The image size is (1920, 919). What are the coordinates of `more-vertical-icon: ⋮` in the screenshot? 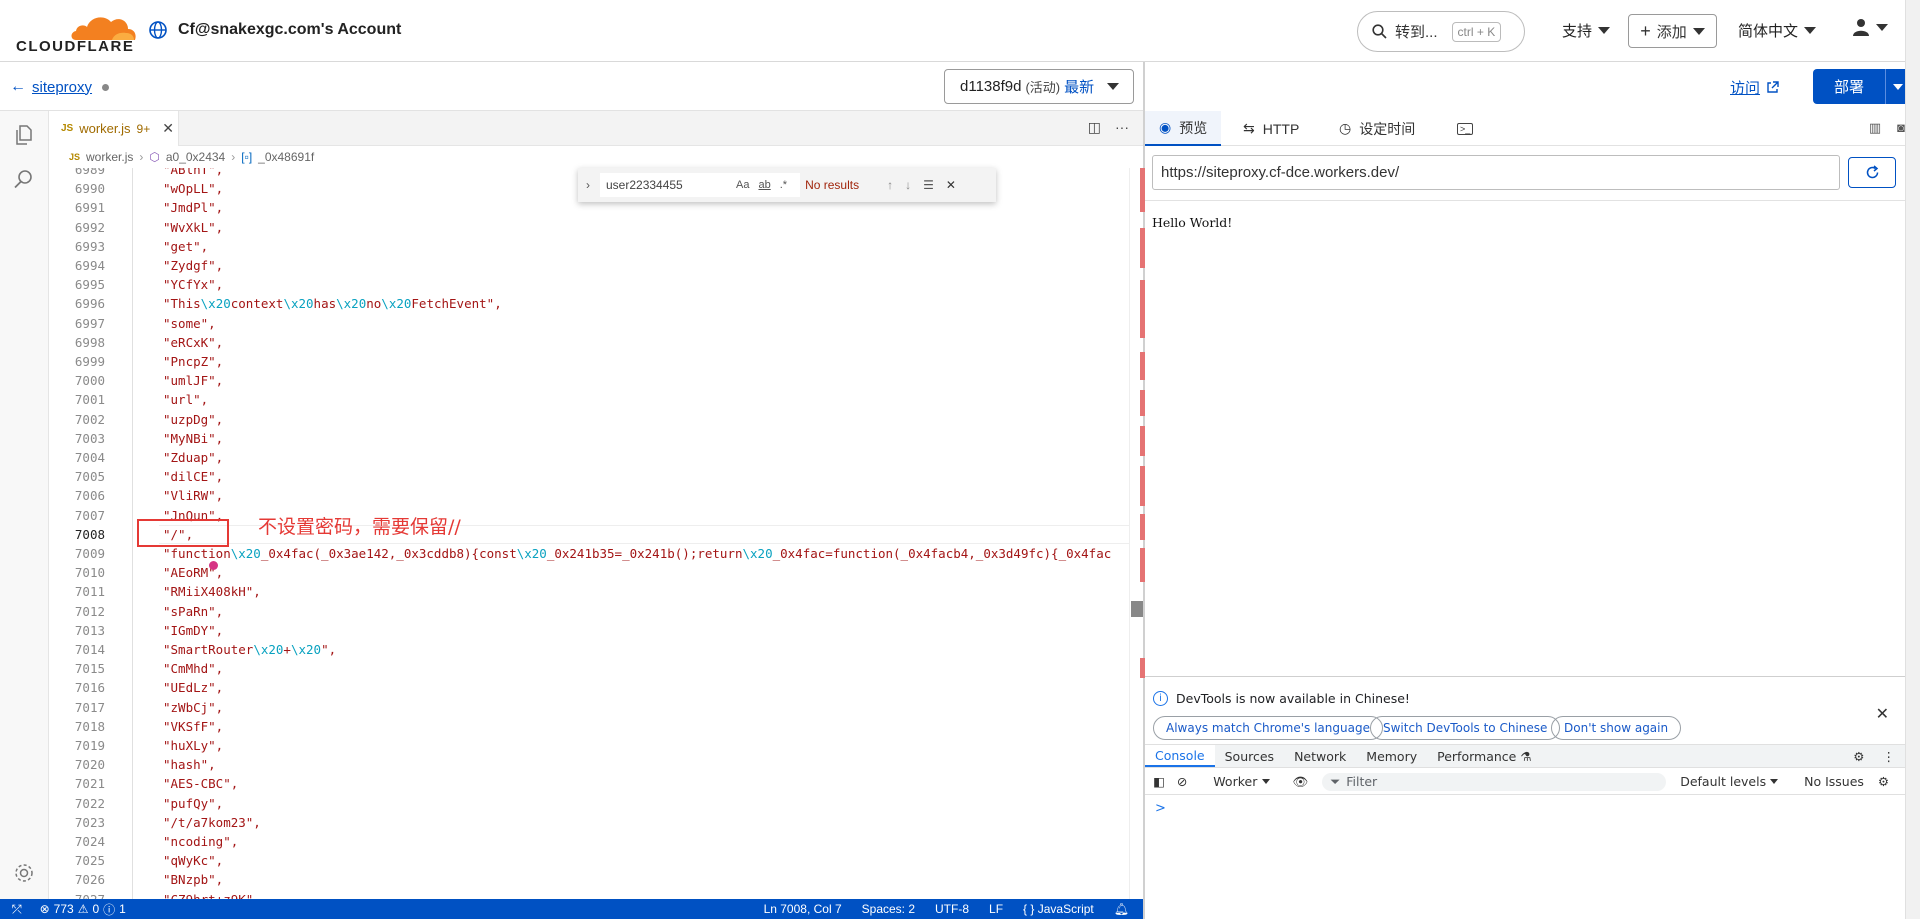 It's located at (1889, 756).